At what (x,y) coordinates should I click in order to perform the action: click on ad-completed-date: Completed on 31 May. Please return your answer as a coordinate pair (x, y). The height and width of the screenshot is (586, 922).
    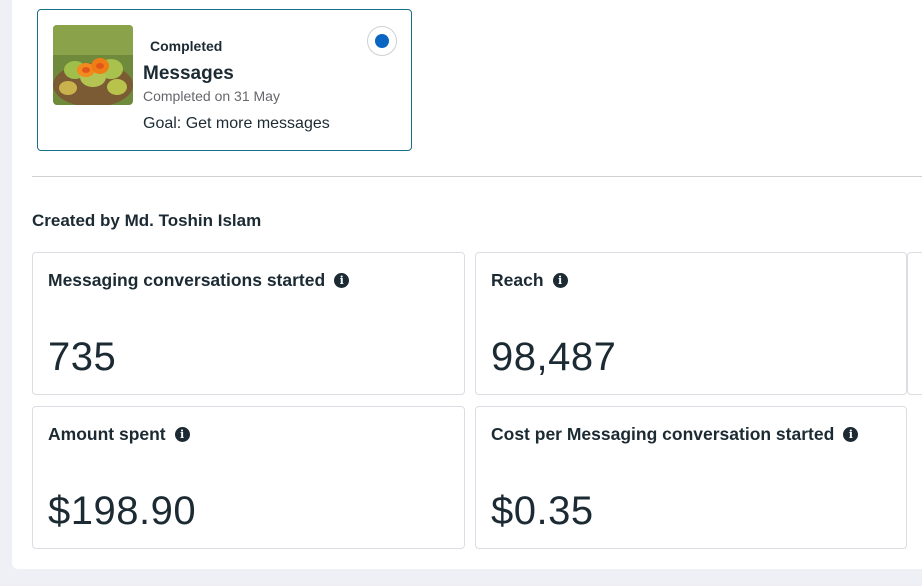
    Looking at the image, I should click on (211, 96).